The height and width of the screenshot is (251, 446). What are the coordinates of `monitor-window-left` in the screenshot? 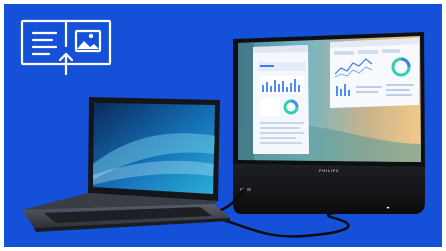 It's located at (281, 99).